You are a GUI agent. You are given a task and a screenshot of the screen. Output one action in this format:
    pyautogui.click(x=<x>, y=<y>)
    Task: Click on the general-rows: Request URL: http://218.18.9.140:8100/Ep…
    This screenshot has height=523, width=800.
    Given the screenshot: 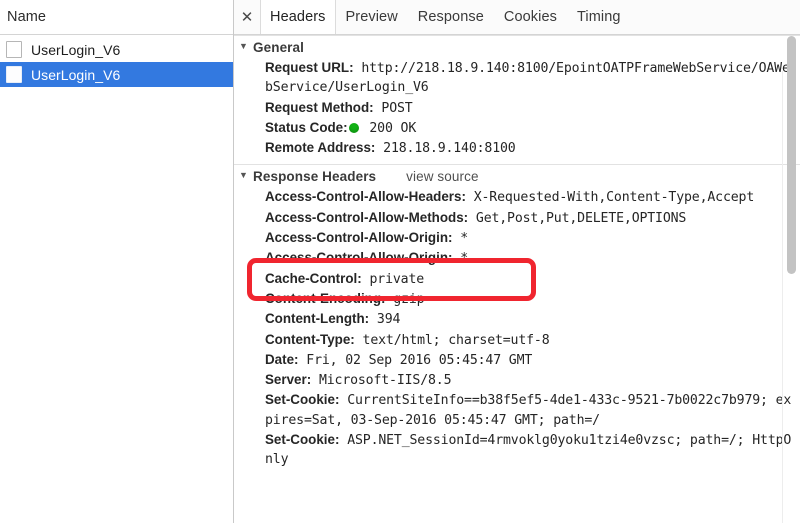 What is the action you would take?
    pyautogui.click(x=517, y=108)
    